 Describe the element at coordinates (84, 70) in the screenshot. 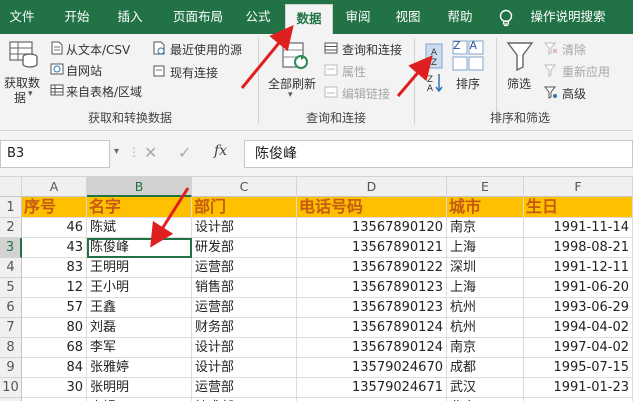

I see `from-web-button: 自网站` at that location.